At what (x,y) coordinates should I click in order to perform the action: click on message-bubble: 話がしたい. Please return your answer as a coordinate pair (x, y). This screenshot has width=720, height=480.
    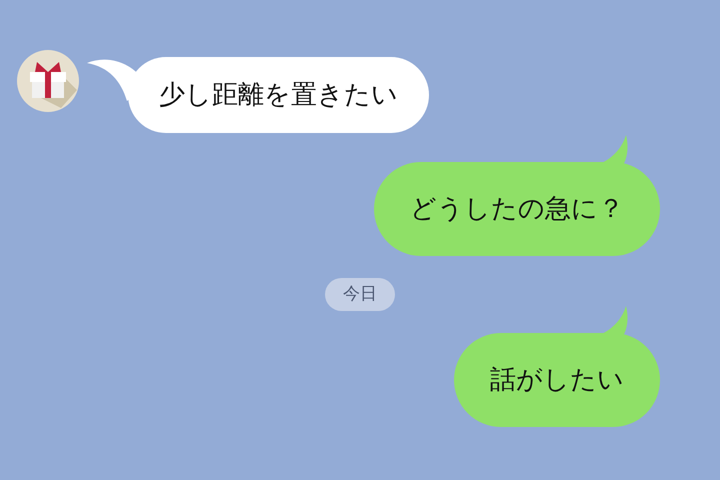
    Looking at the image, I should click on (557, 380).